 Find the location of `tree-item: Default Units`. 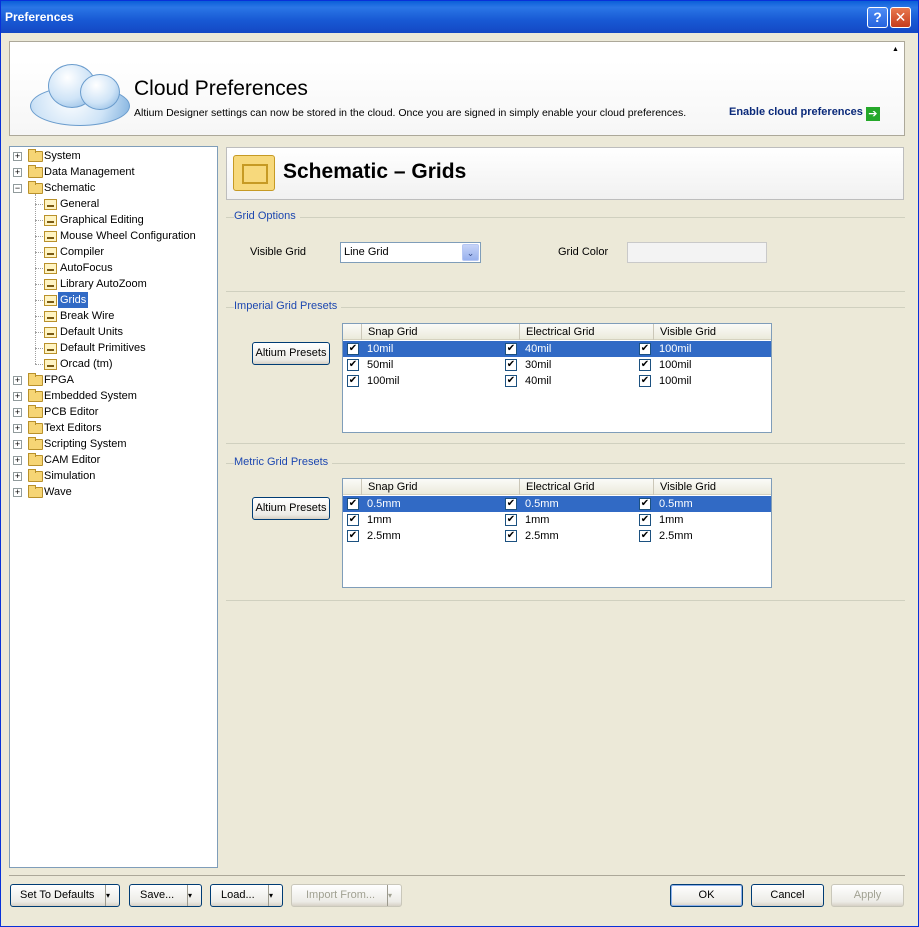

tree-item: Default Units is located at coordinates (113, 332).